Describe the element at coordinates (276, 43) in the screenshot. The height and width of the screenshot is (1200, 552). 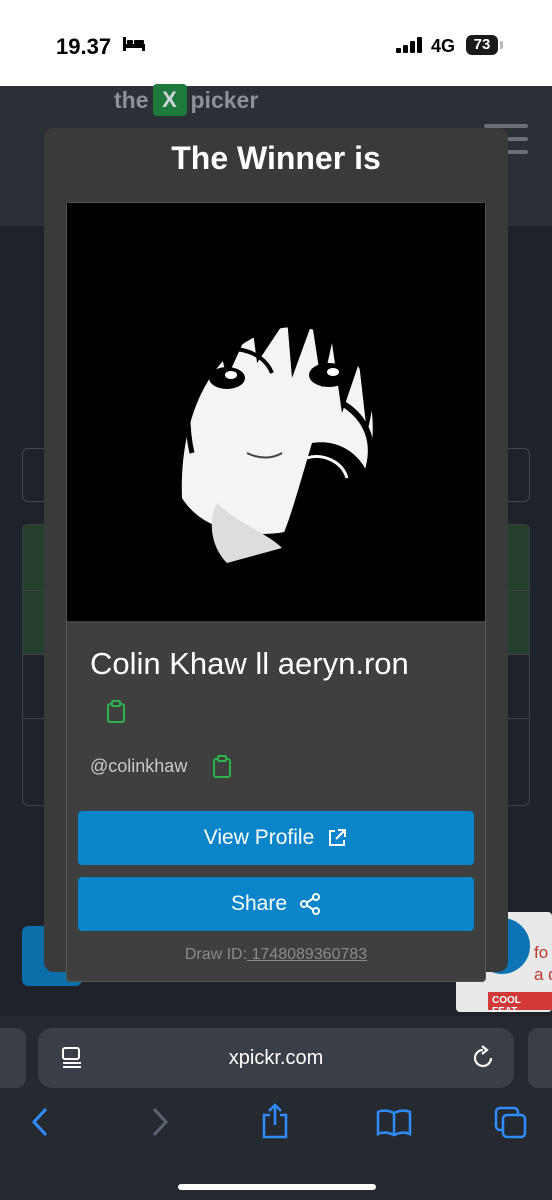
I see `status-bar: 19.37 4G 73` at that location.